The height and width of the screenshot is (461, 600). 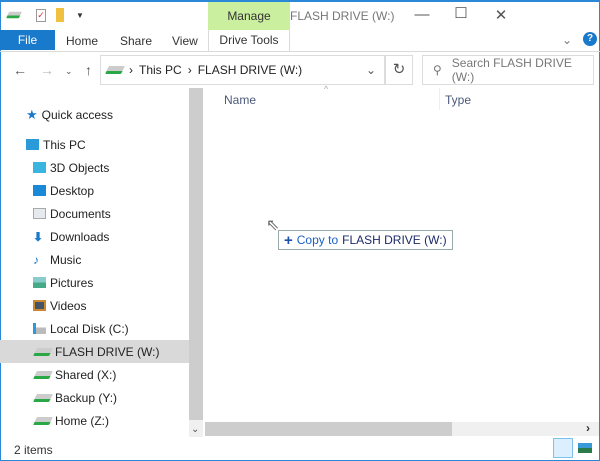 What do you see at coordinates (185, 41) in the screenshot?
I see `tab-view: View` at bounding box center [185, 41].